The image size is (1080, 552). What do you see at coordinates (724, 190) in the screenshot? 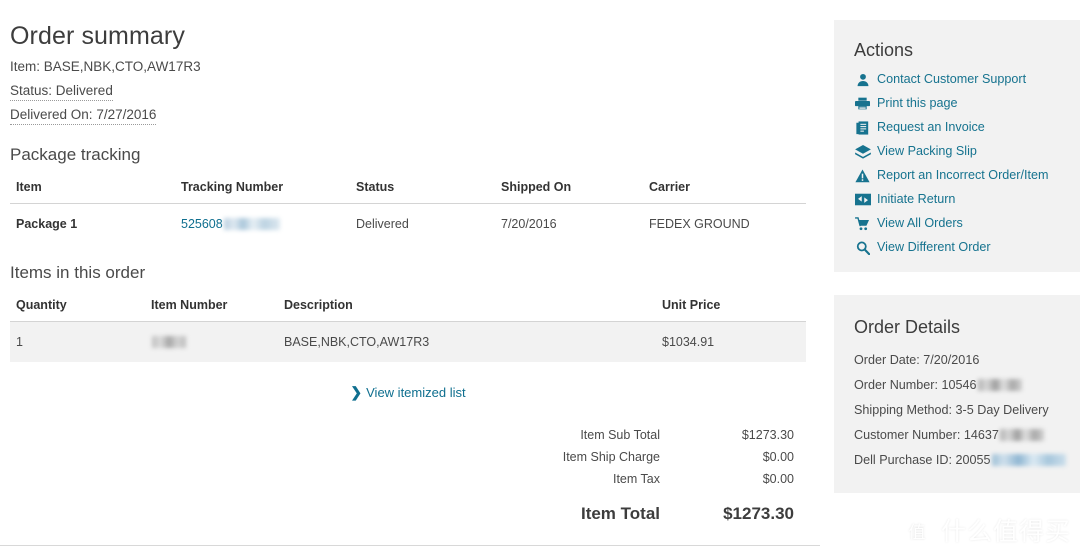
I see `col-header-carrier: Carrier` at bounding box center [724, 190].